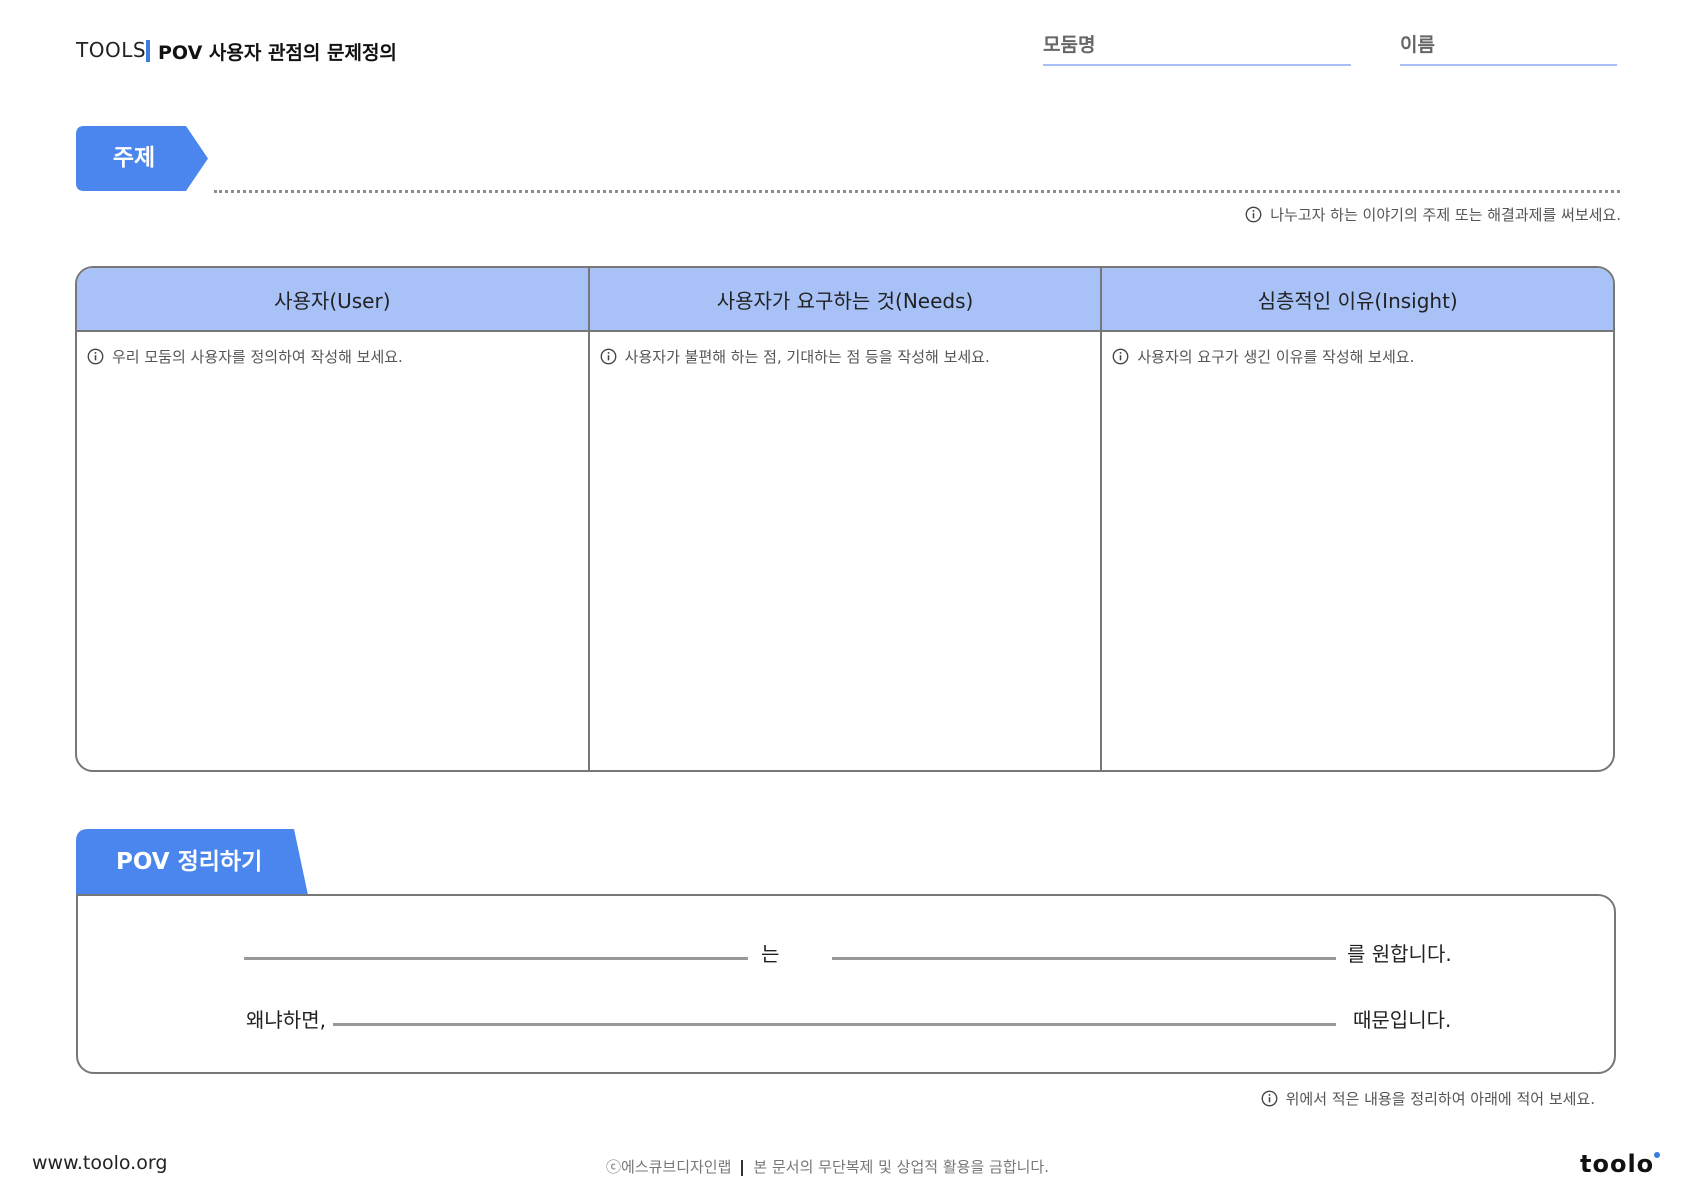  Describe the element at coordinates (845, 551) in the screenshot. I see `needs-column-body: 사용자가 불편해 하는 점, 기대하는 점 등을 작성해 보세요.` at that location.